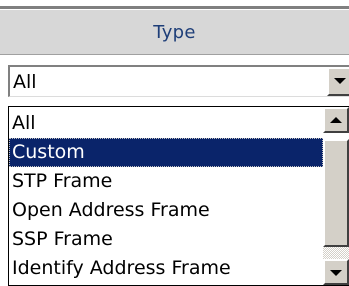 This screenshot has width=349, height=286. I want to click on scroll-down-arrow-icon, so click(336, 272).